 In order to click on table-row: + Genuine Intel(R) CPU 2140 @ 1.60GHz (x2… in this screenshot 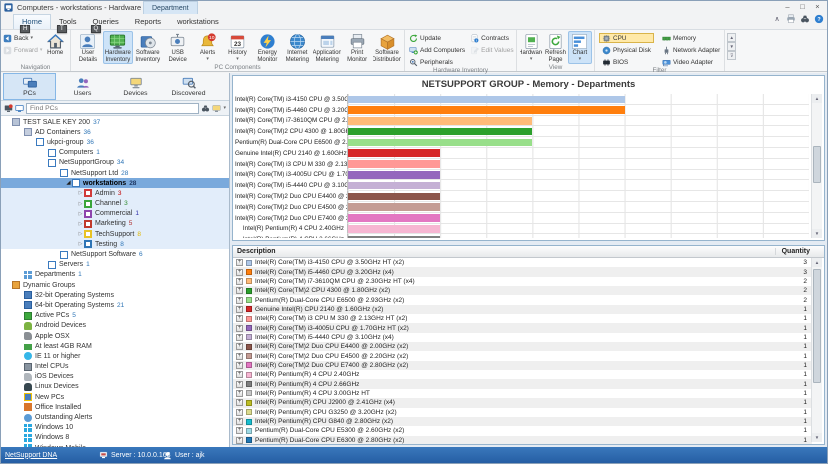, I will do `click(522, 309)`.